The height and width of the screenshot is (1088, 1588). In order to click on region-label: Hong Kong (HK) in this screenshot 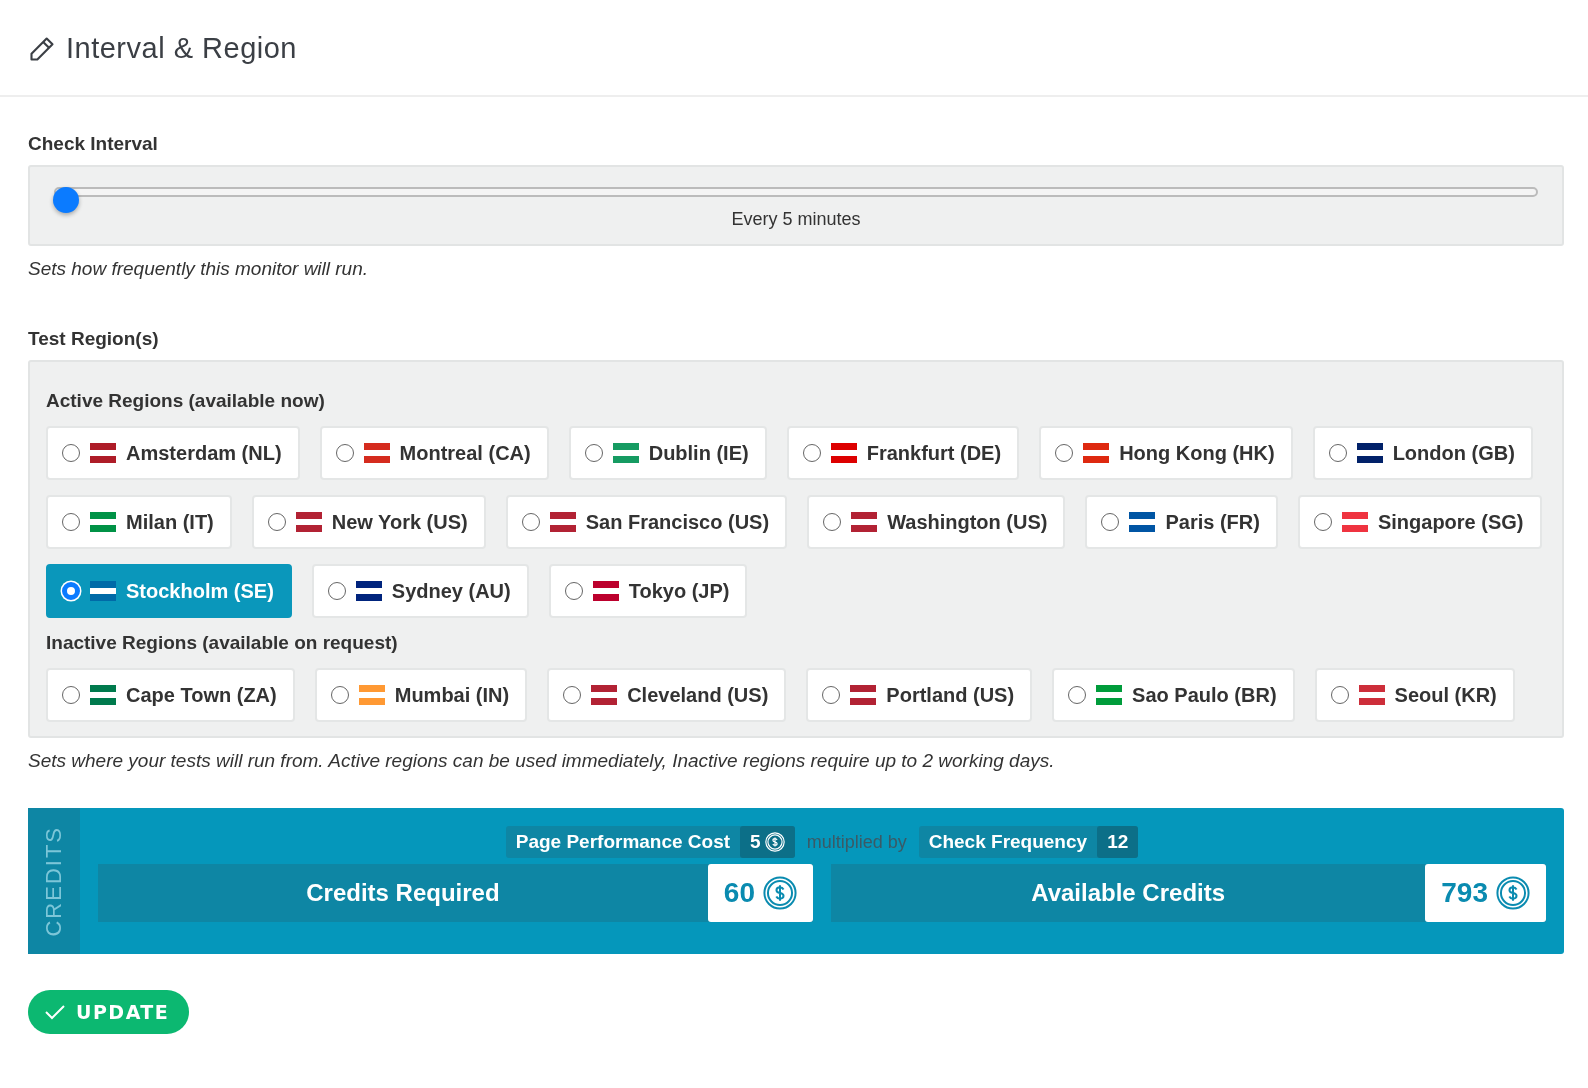, I will do `click(1197, 453)`.